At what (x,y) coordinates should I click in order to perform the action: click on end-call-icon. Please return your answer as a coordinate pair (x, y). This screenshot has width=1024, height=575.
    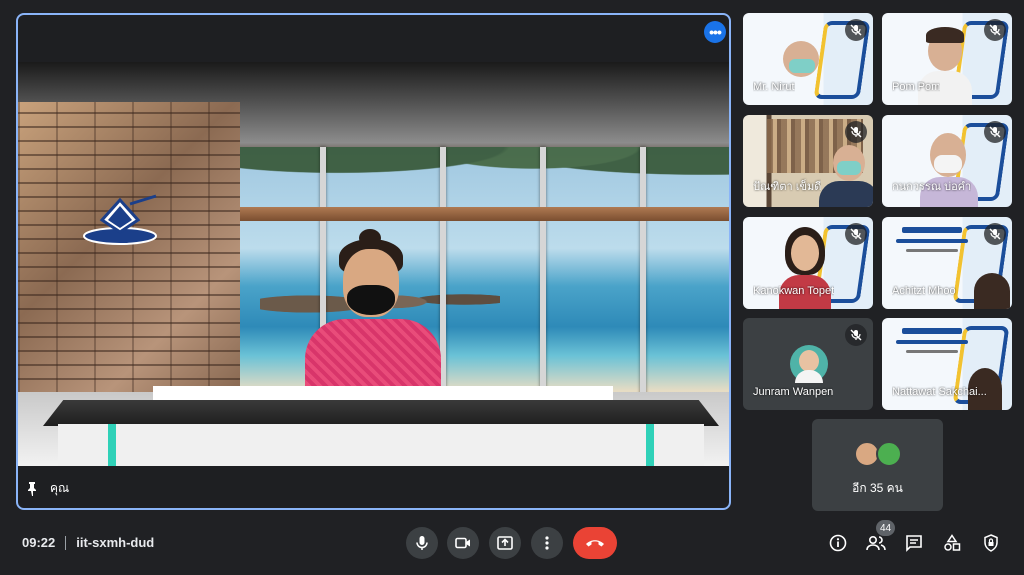
    Looking at the image, I should click on (595, 543).